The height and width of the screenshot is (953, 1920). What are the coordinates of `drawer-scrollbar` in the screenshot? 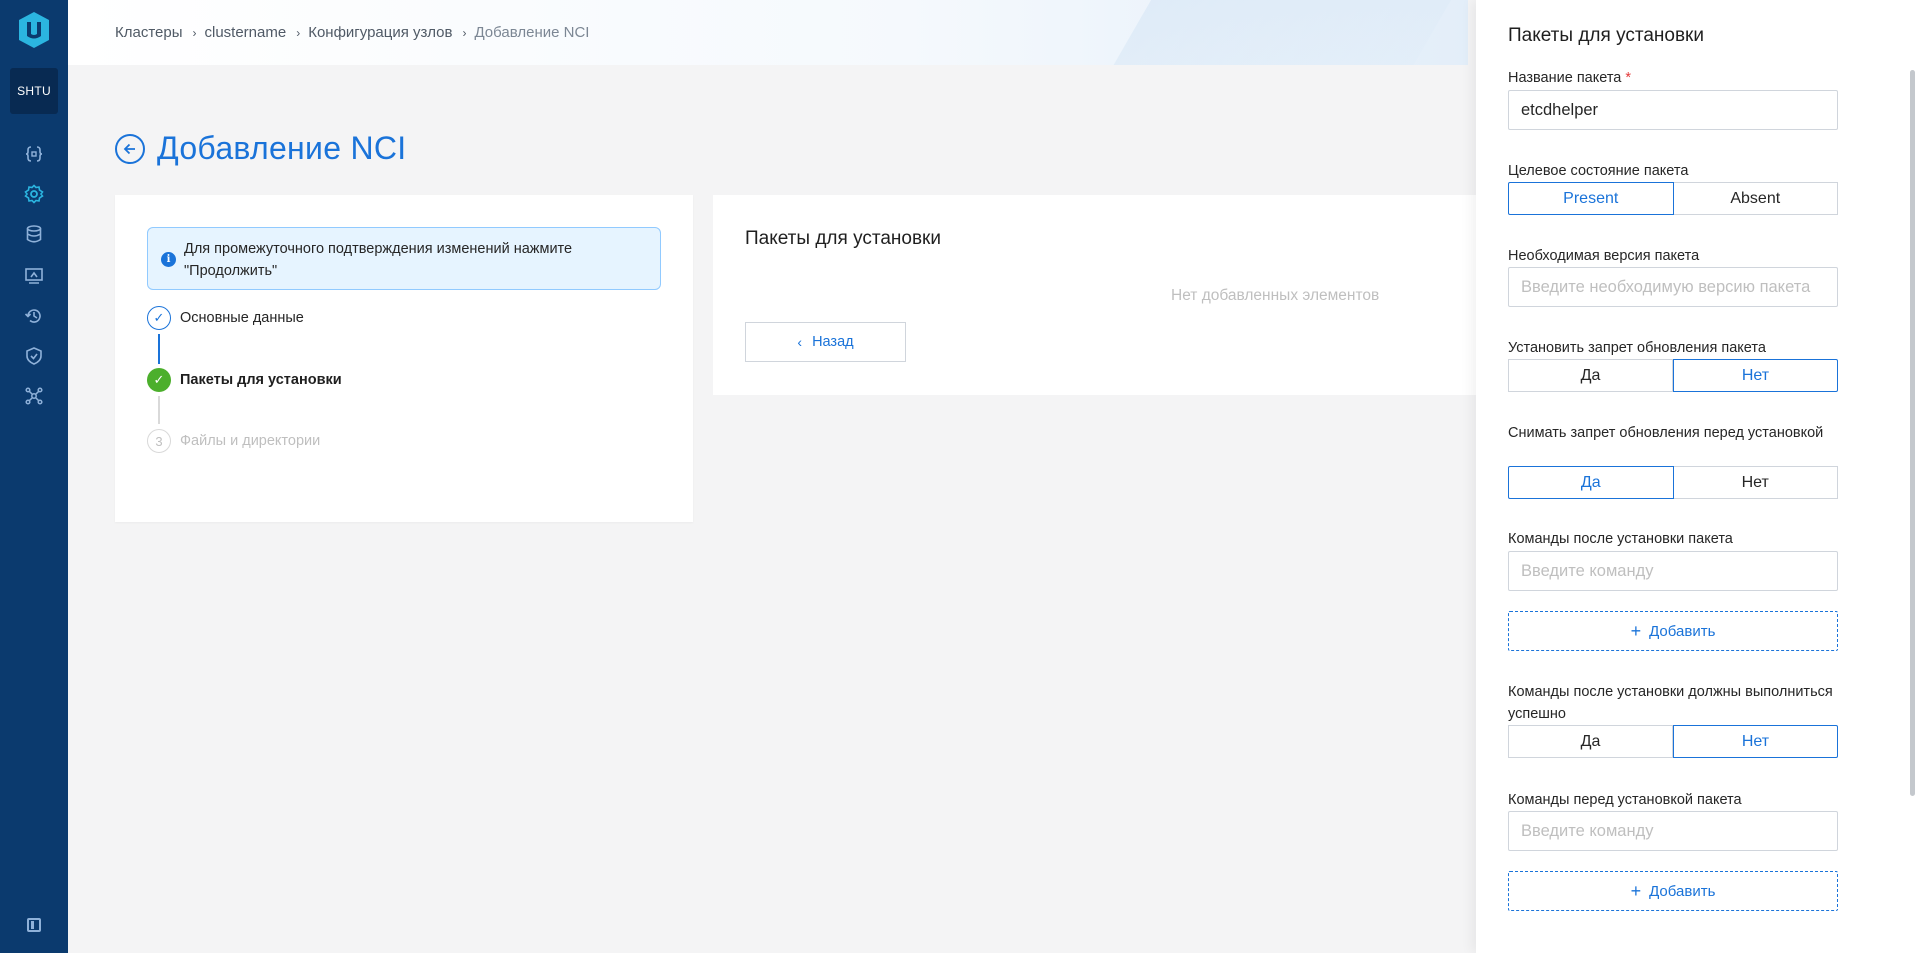 It's located at (1912, 433).